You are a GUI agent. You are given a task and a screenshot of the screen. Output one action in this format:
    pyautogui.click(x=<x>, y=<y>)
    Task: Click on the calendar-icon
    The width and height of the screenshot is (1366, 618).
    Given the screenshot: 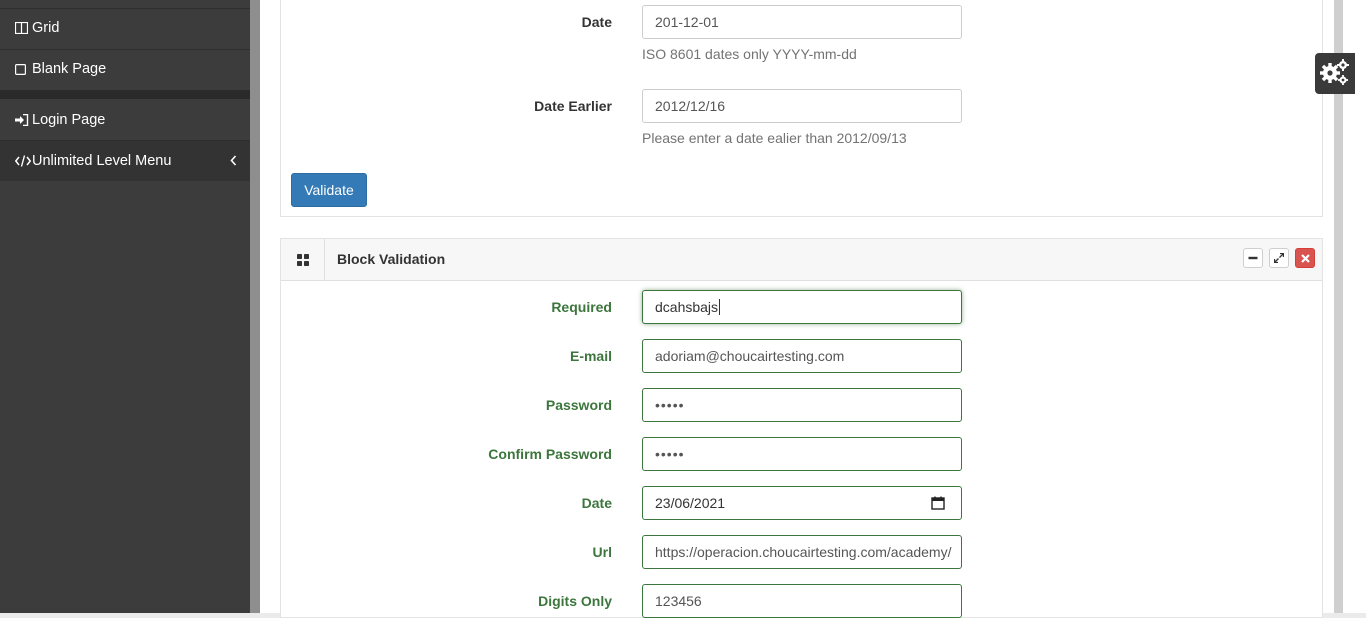 What is the action you would take?
    pyautogui.click(x=938, y=504)
    